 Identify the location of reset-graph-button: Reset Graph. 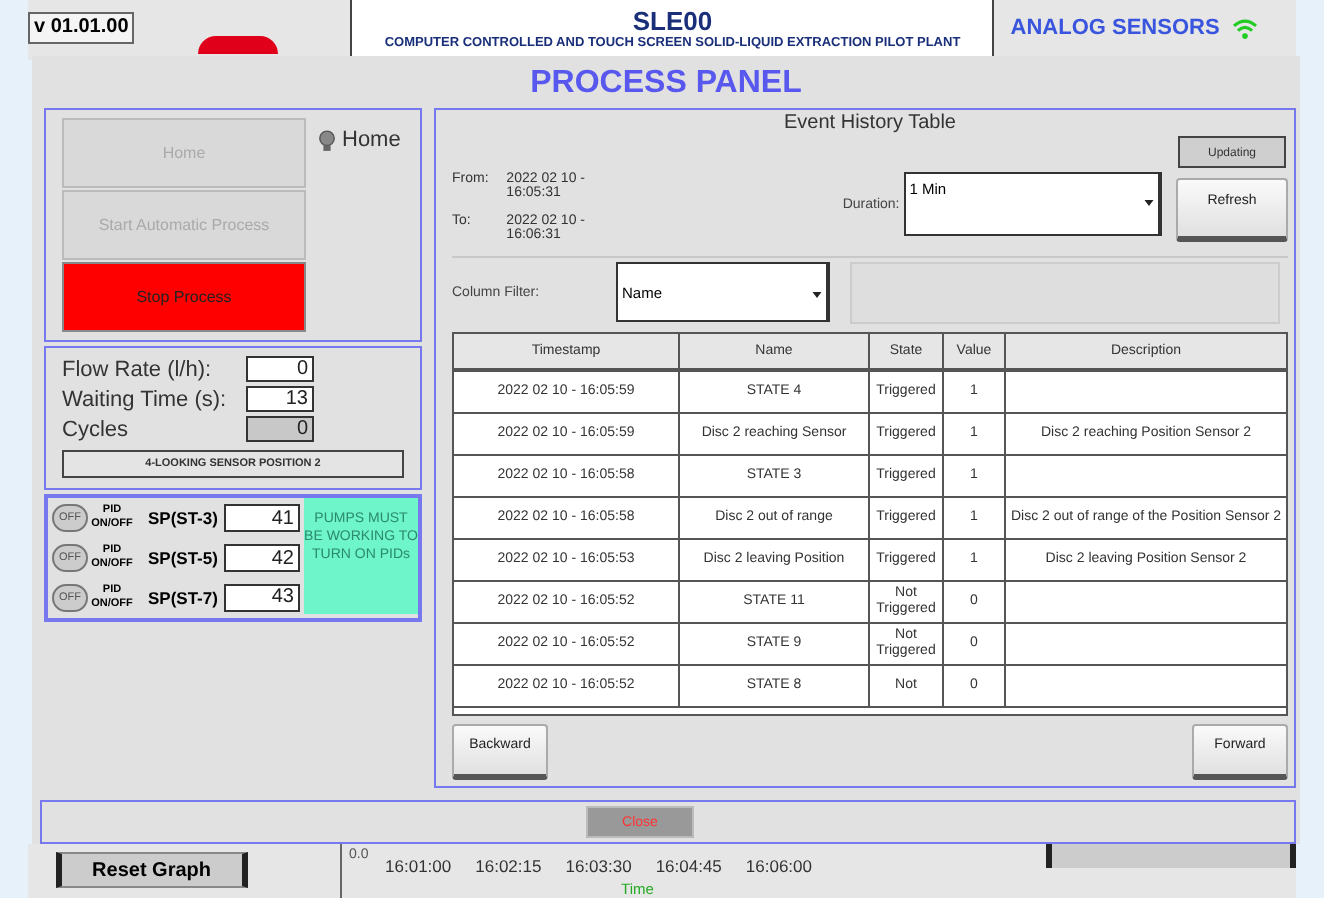
(152, 870).